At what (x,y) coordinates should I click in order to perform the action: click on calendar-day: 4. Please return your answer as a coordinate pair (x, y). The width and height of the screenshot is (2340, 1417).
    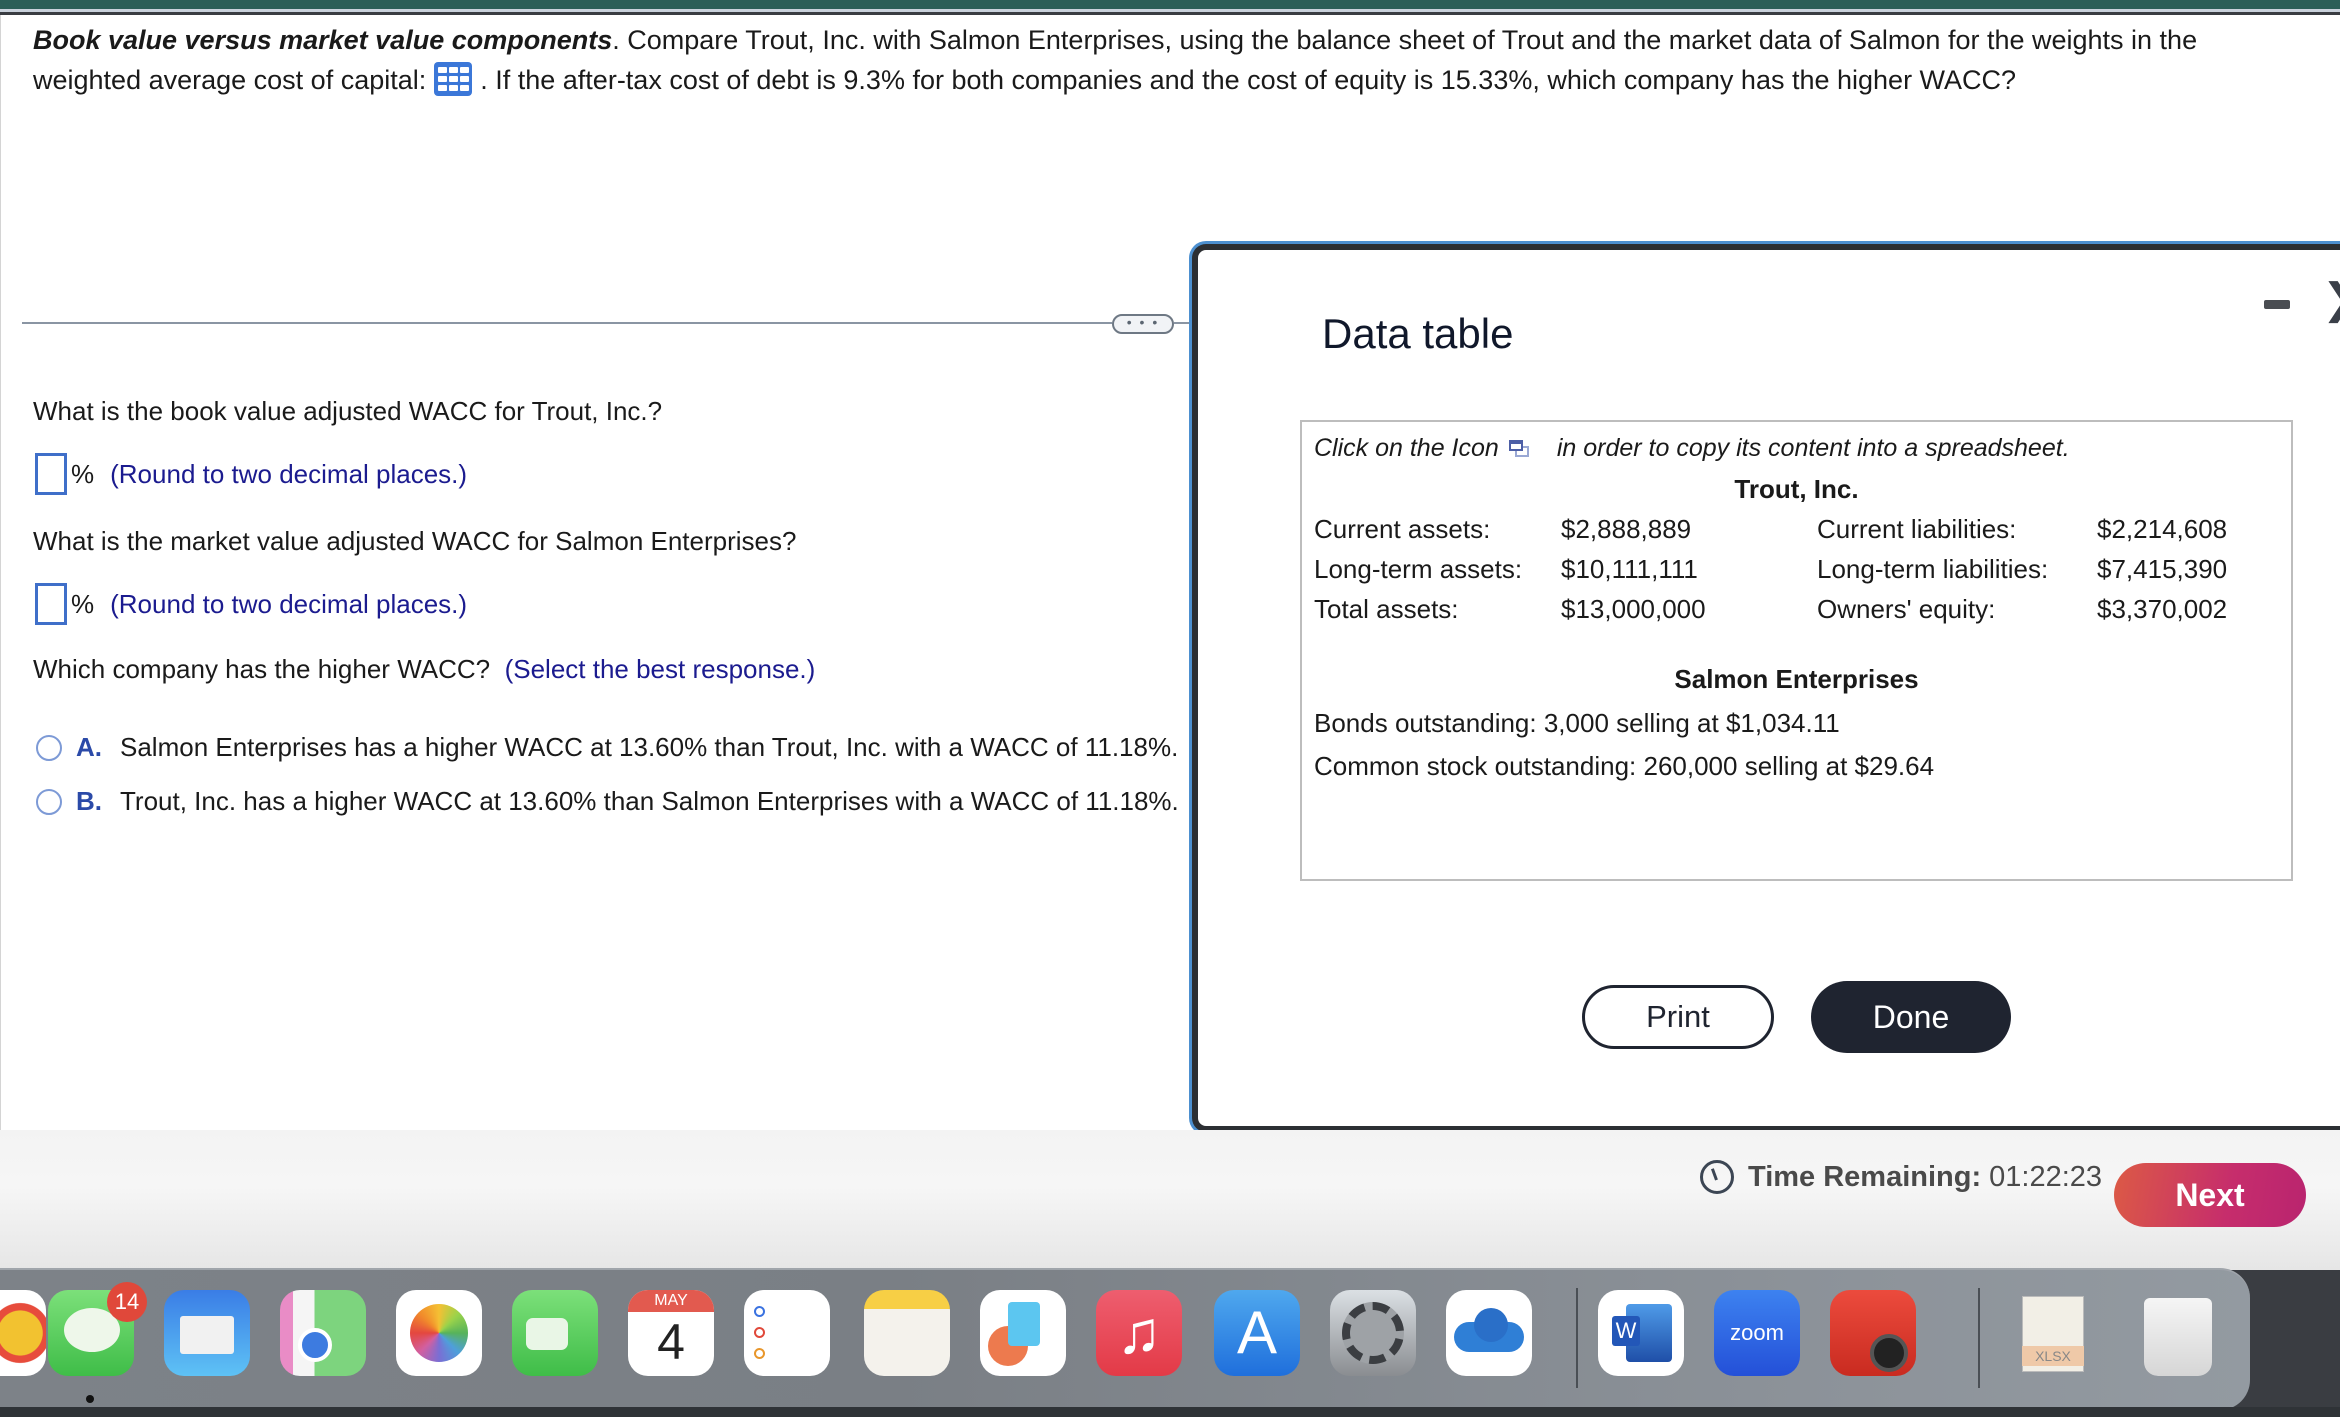
    Looking at the image, I should click on (671, 1342).